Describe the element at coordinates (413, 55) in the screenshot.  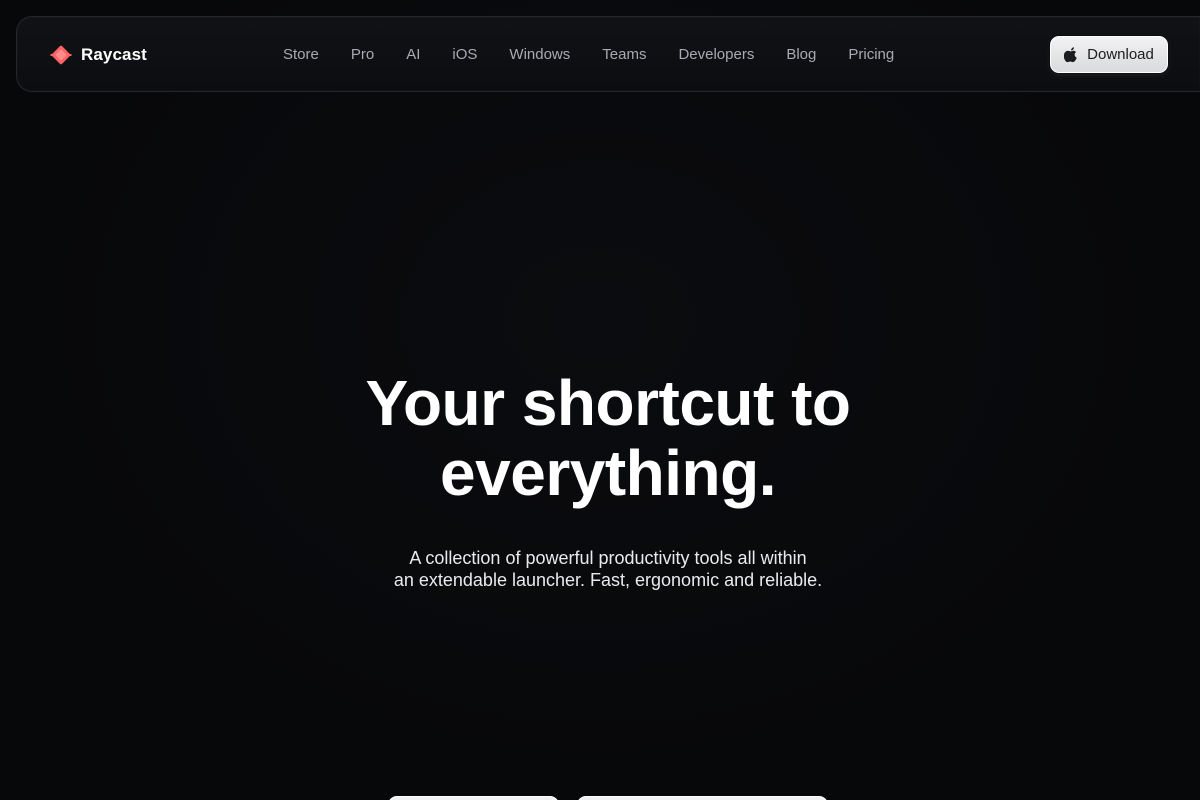
I see `nav-link-ai: AI` at that location.